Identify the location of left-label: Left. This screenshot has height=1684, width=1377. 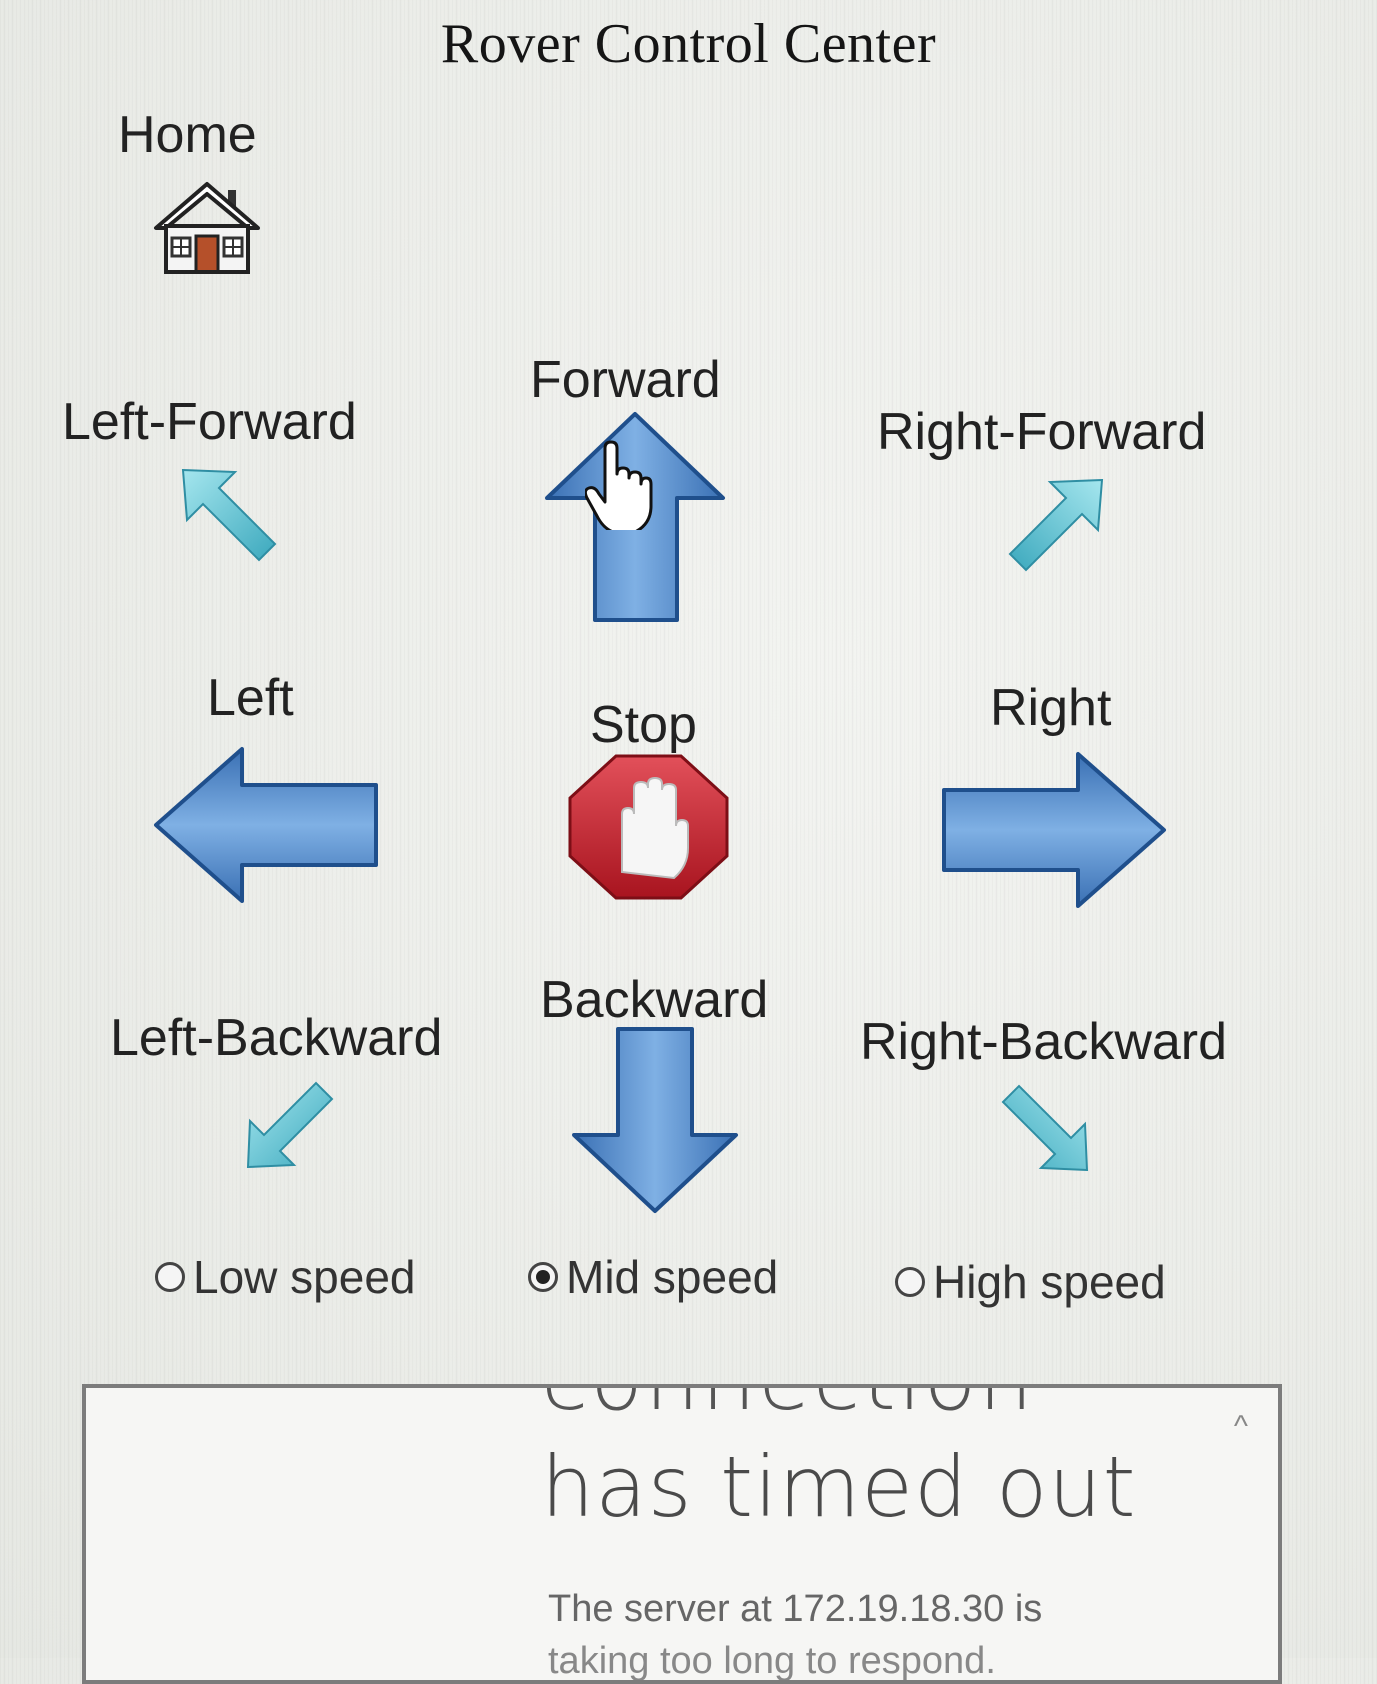
(250, 698).